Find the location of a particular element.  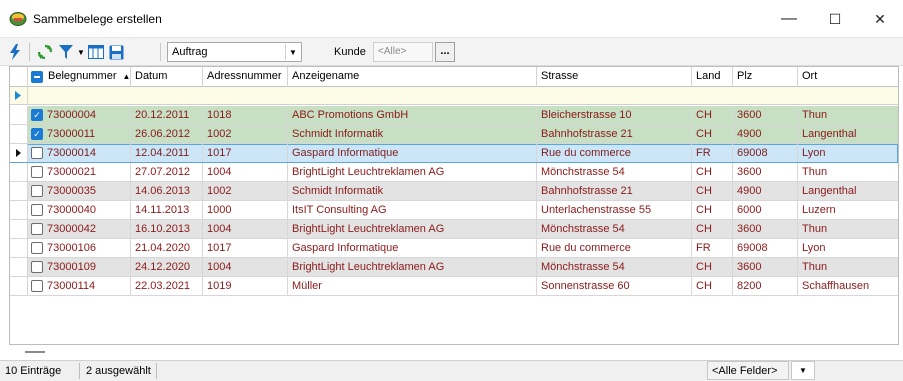

cell-ort: Schaffhausen is located at coordinates (848, 286).